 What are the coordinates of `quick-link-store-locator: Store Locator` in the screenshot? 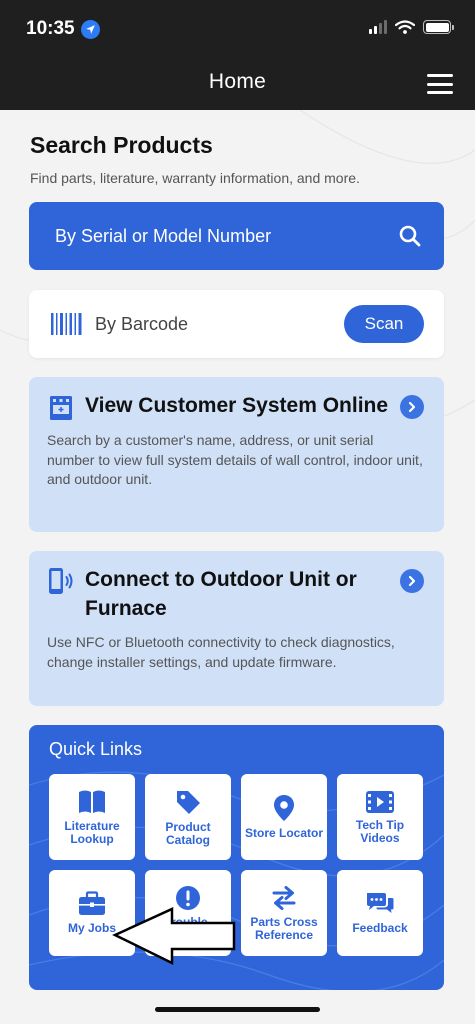 It's located at (284, 817).